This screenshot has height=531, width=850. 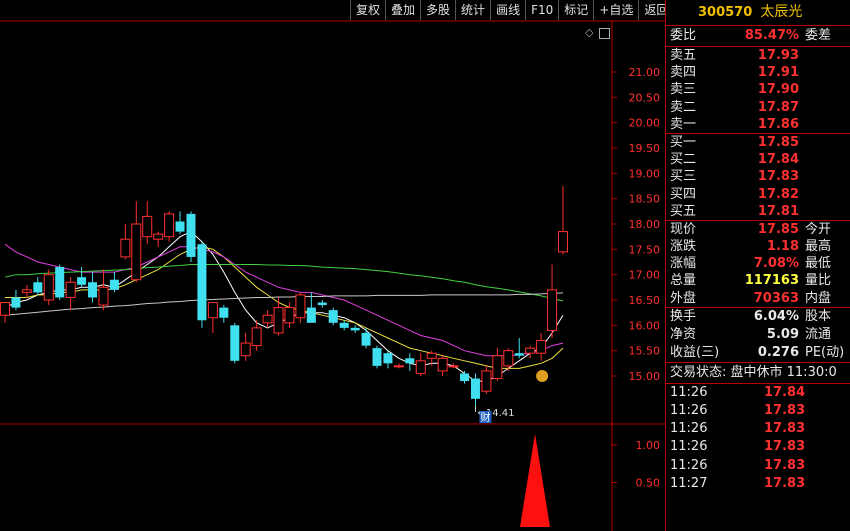 What do you see at coordinates (758, 484) in the screenshot?
I see `tick-row: 11:27 17.83` at bounding box center [758, 484].